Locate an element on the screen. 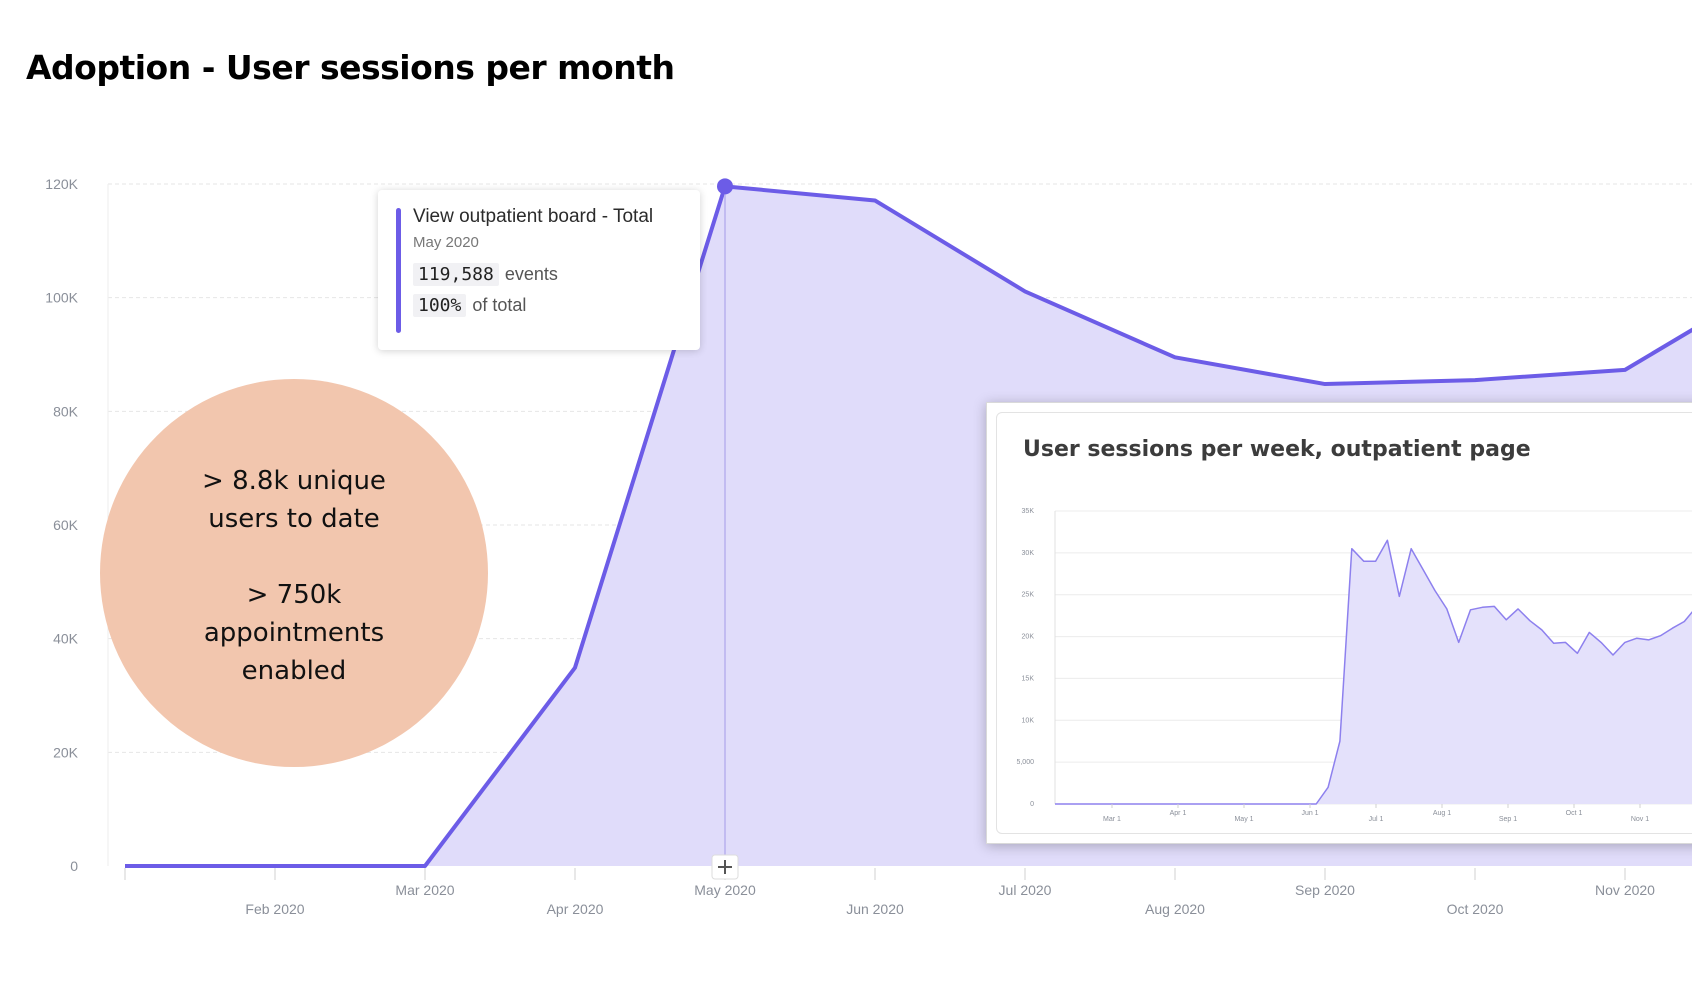  callout-line: > 8.8k unique is located at coordinates (294, 481).